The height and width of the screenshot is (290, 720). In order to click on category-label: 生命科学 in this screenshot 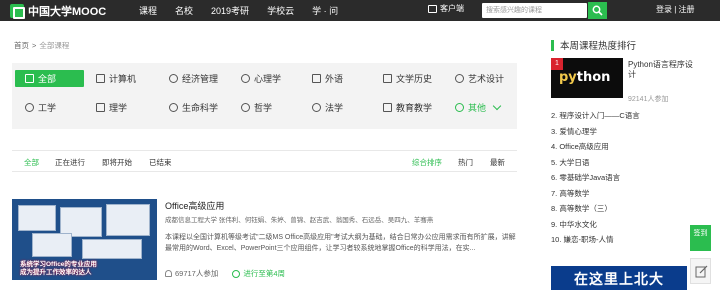, I will do `click(200, 108)`.